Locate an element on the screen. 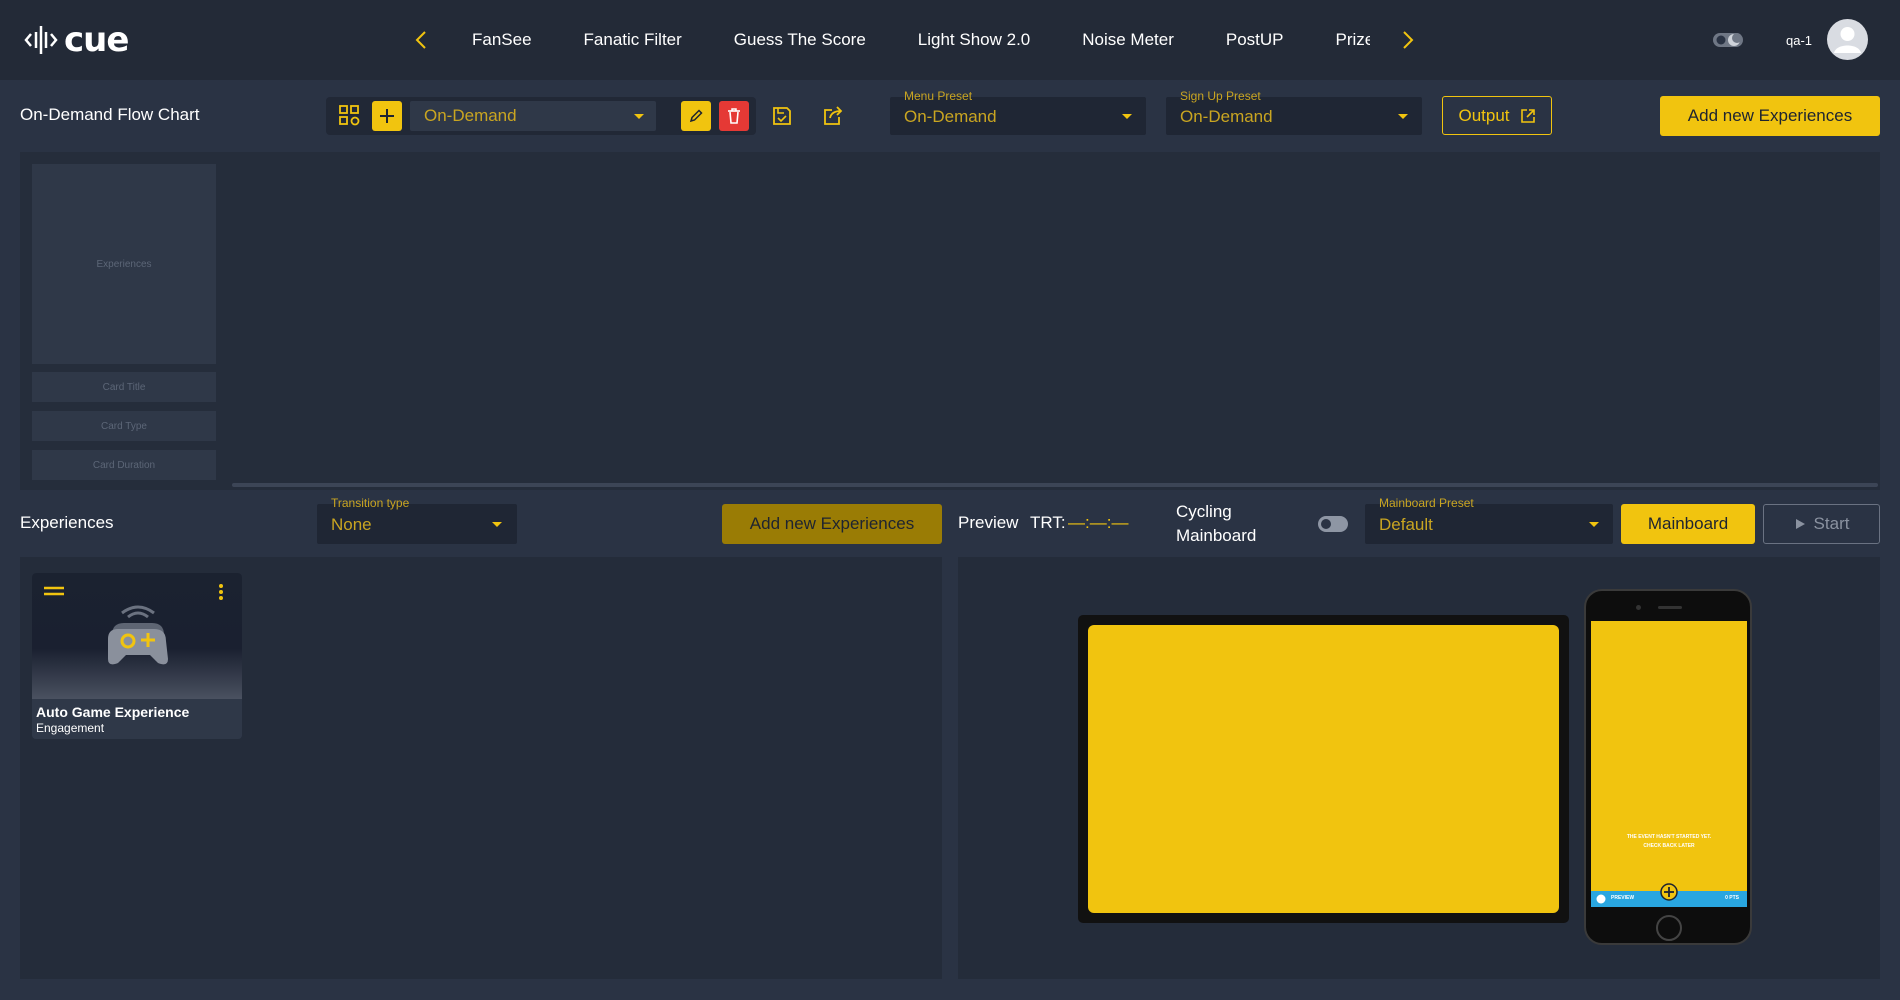 The width and height of the screenshot is (1900, 1000). pencil-icon is located at coordinates (696, 116).